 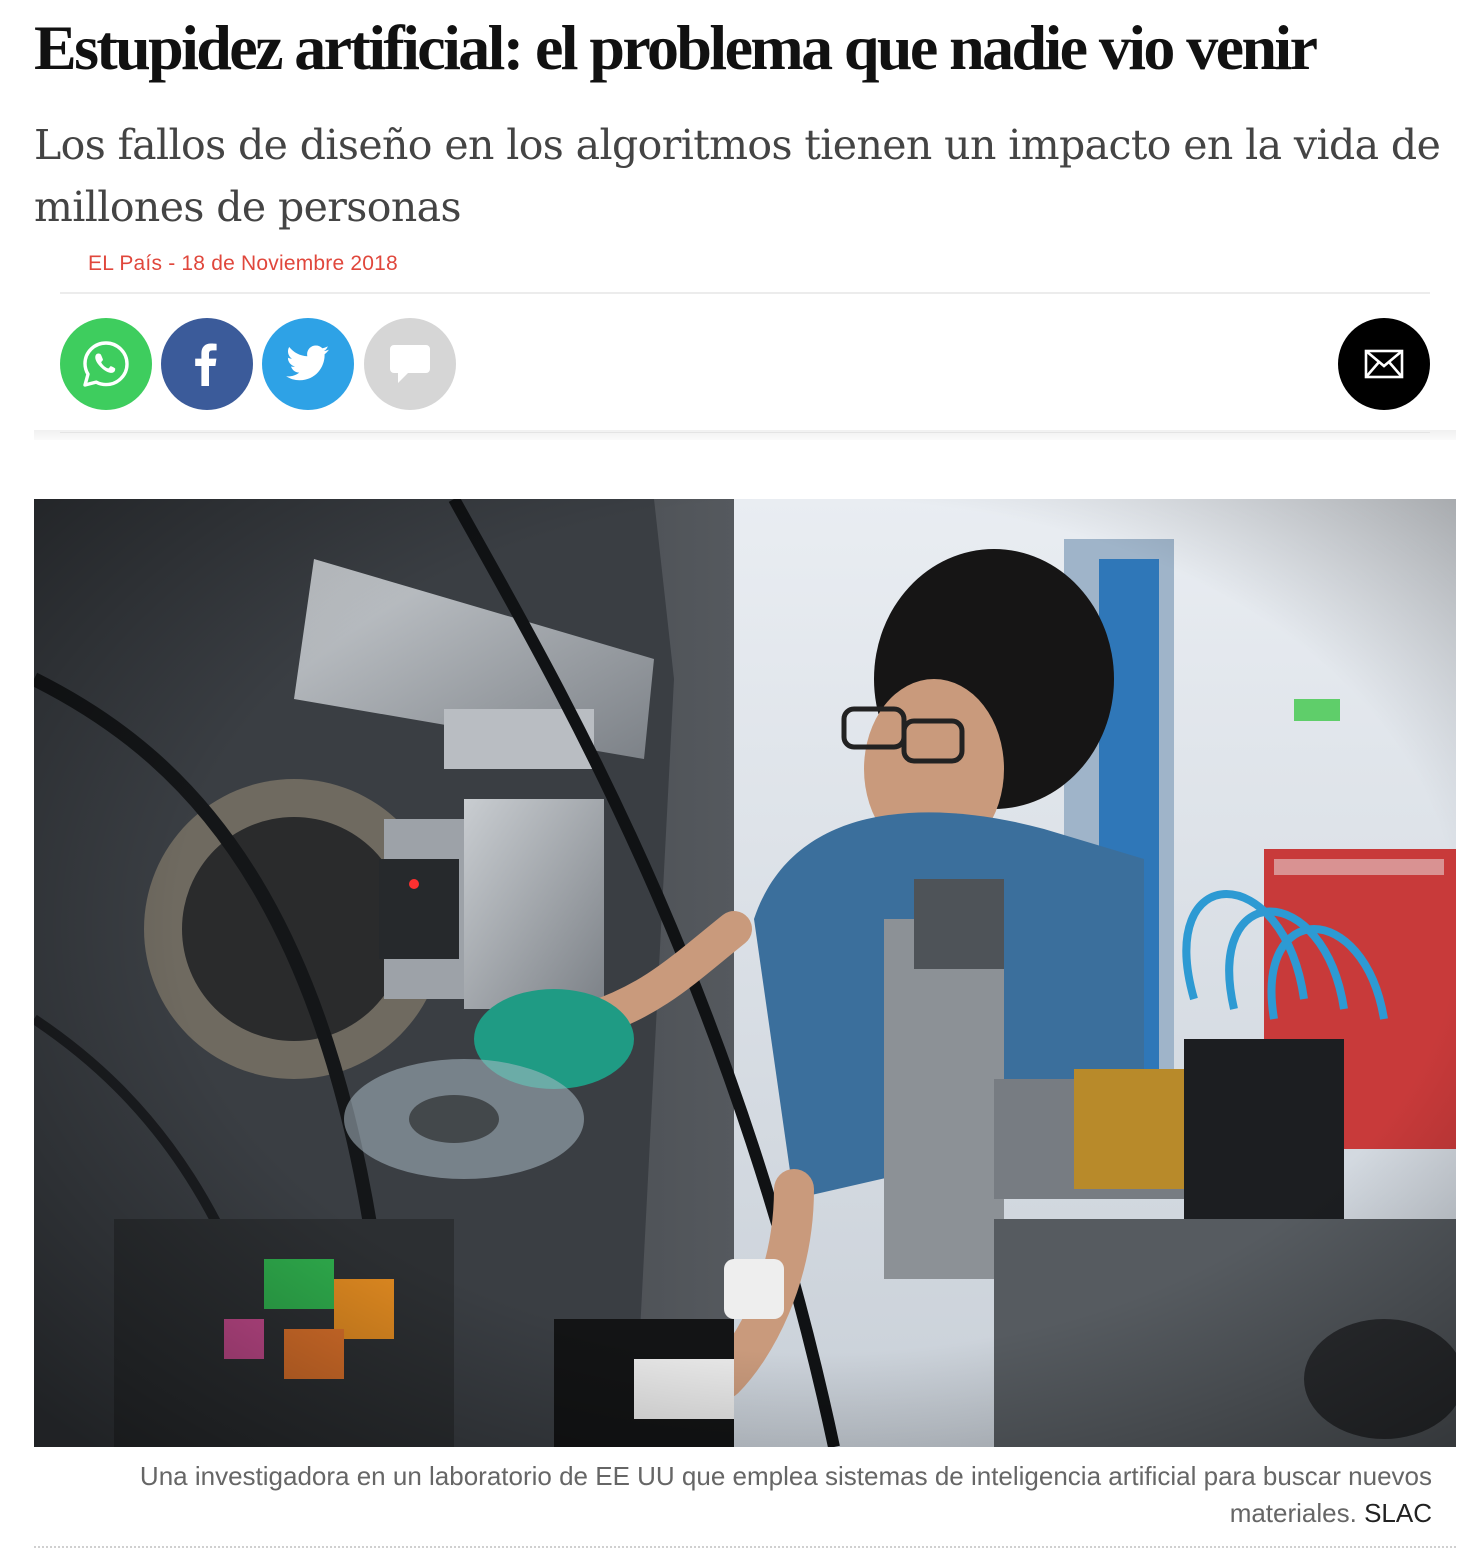 I want to click on facebook-share-button, so click(x=207, y=364).